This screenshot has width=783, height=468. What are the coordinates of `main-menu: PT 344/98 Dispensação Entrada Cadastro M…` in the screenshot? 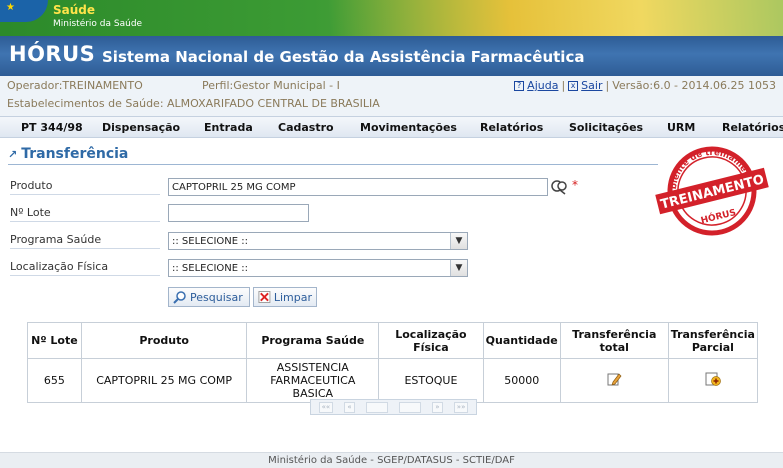 It's located at (391, 127).